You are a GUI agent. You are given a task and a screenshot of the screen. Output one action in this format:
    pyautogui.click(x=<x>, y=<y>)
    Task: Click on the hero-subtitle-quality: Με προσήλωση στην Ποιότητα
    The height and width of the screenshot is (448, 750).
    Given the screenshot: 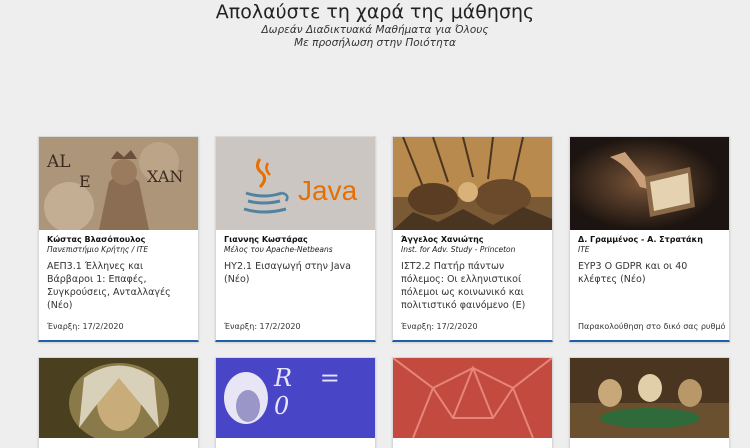 What is the action you would take?
    pyautogui.click(x=375, y=43)
    